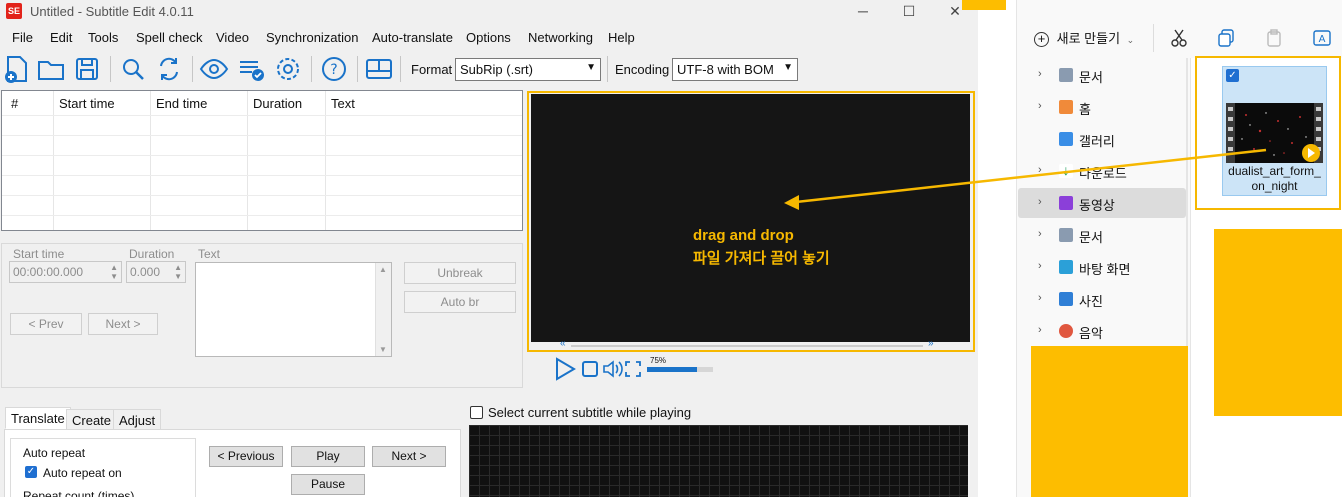 Image resolution: width=1342 pixels, height=497 pixels. What do you see at coordinates (214, 69) in the screenshot?
I see `visual-sync-icon` at bounding box center [214, 69].